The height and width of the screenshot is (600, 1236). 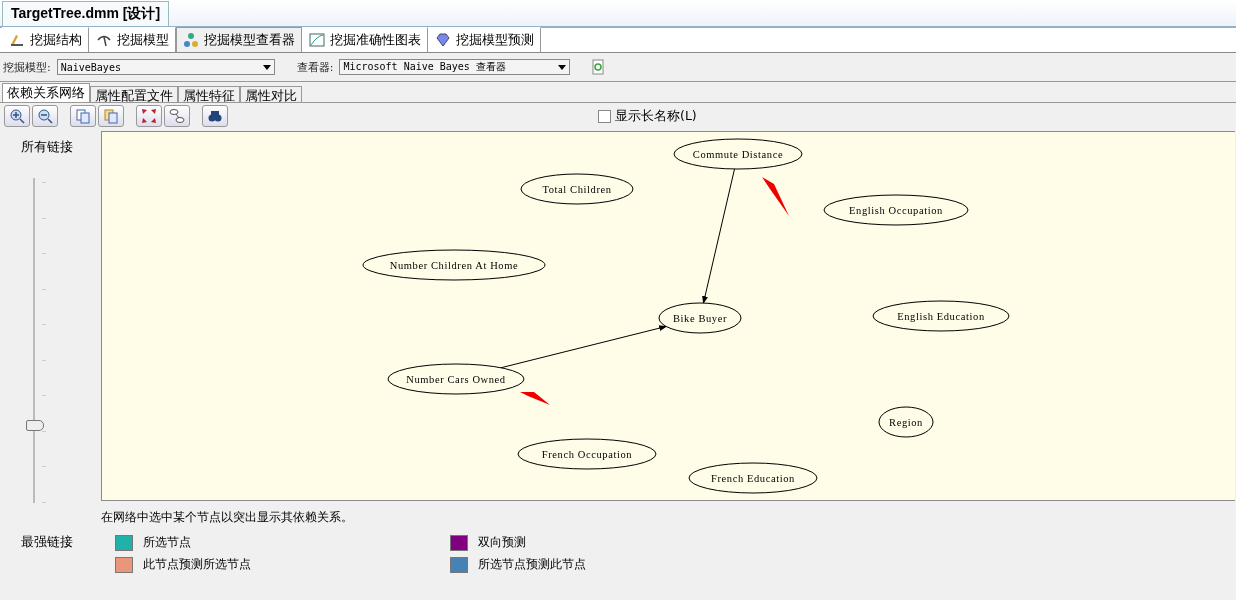 I want to click on slider-track, so click(x=35, y=338).